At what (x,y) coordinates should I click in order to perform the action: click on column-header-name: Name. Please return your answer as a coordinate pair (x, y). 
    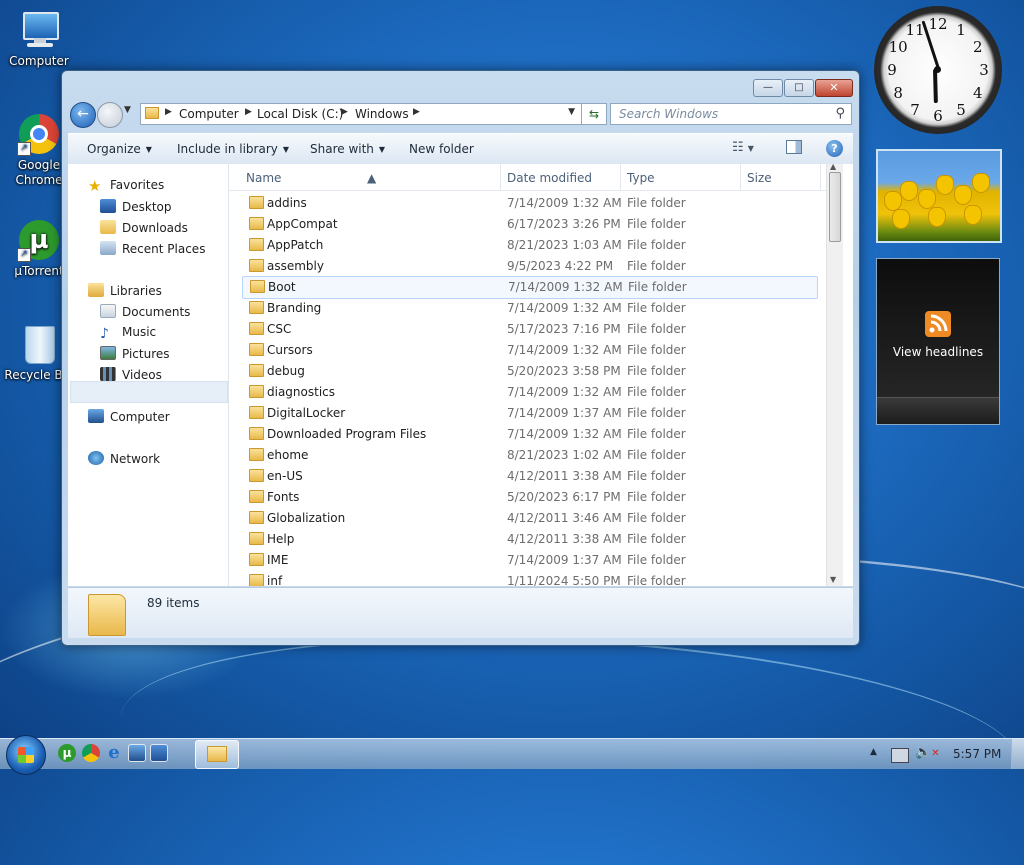
    Looking at the image, I should click on (263, 178).